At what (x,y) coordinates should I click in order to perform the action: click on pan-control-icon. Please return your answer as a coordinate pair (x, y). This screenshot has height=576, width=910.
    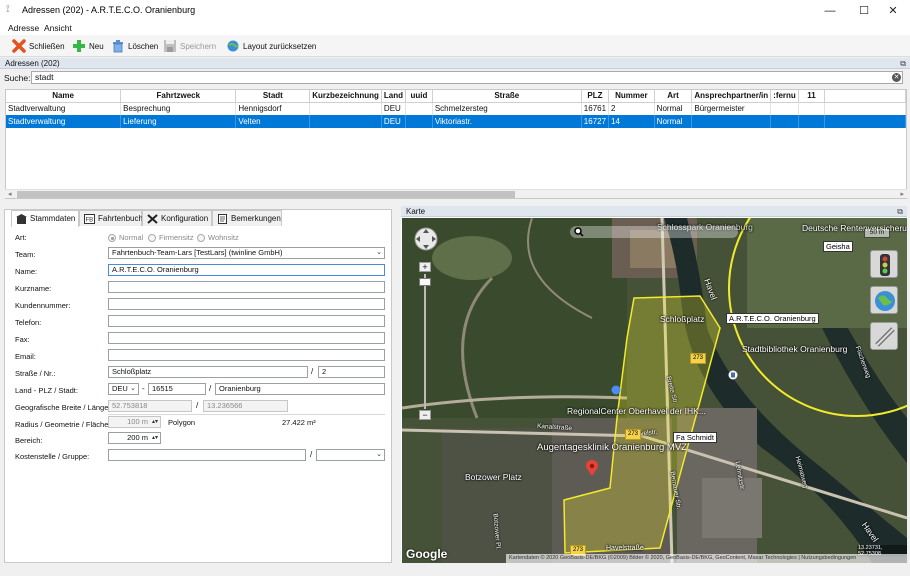
    Looking at the image, I should click on (426, 239).